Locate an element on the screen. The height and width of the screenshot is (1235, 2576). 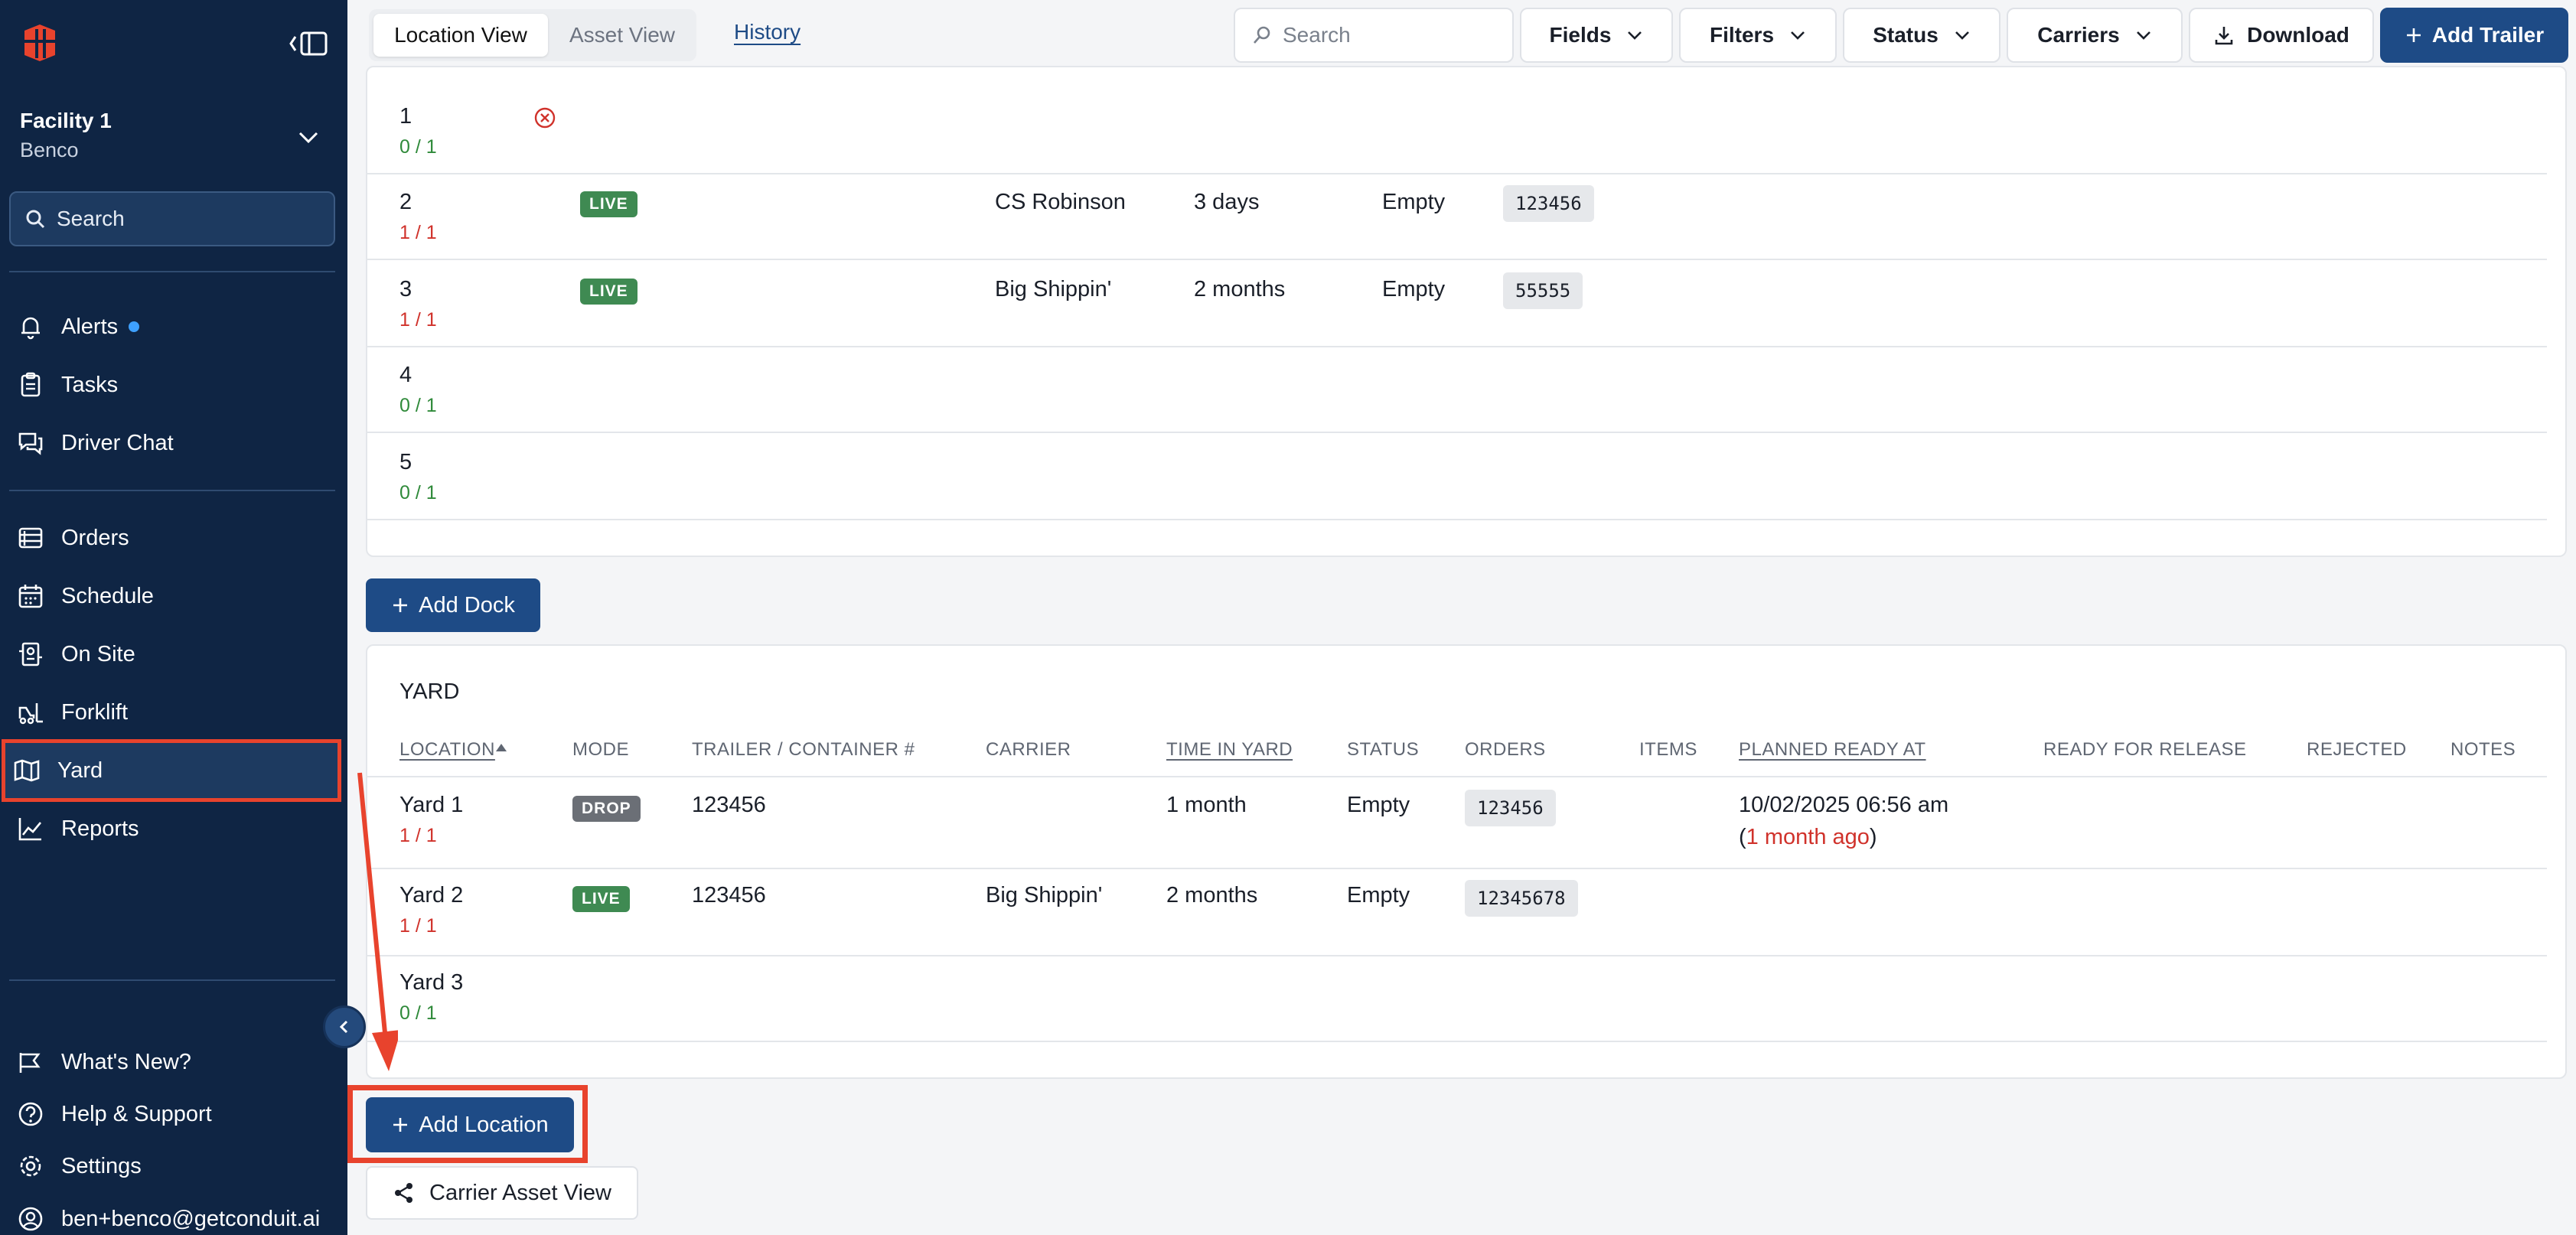
sidebar-item-label: Forklift is located at coordinates (94, 712).